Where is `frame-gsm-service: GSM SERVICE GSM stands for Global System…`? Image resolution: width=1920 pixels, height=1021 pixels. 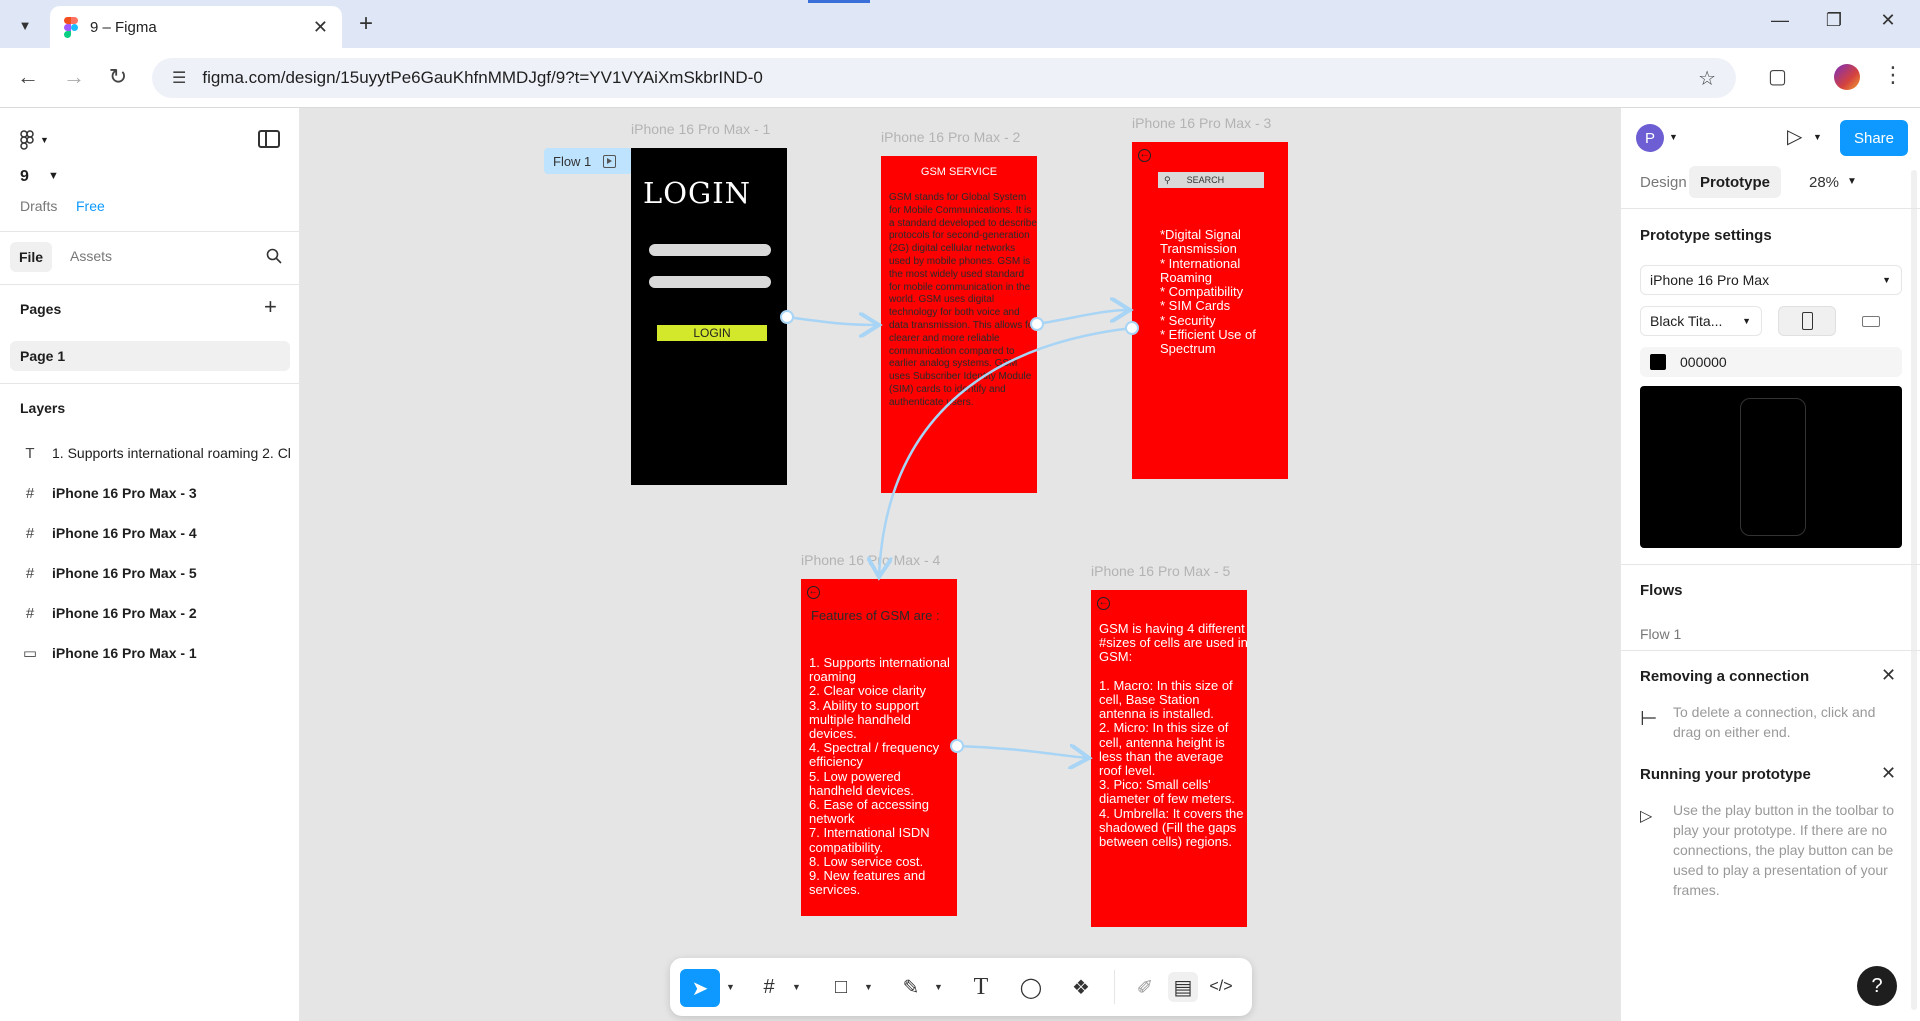 frame-gsm-service: GSM SERVICE GSM stands for Global System… is located at coordinates (959, 324).